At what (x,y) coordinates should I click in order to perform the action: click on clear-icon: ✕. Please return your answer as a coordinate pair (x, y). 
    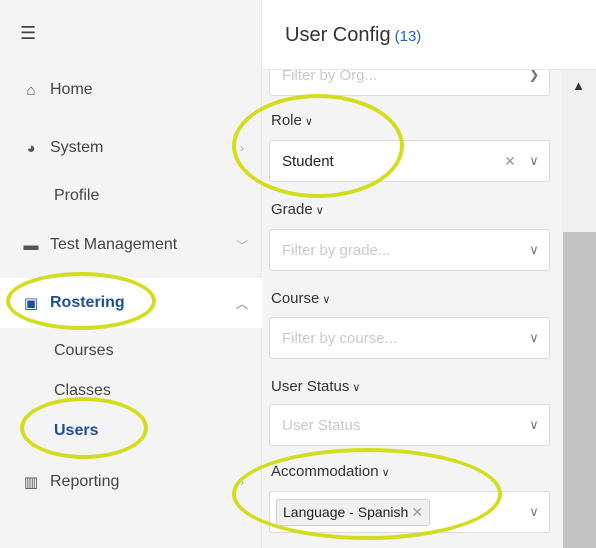
    Looking at the image, I should click on (510, 161).